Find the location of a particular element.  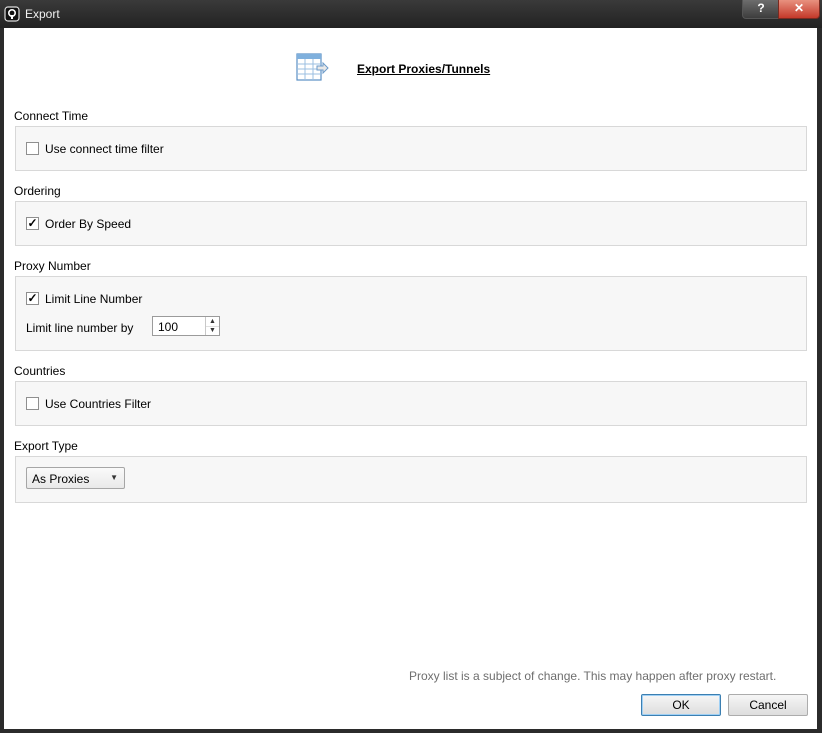

export-type-group is located at coordinates (411, 479).